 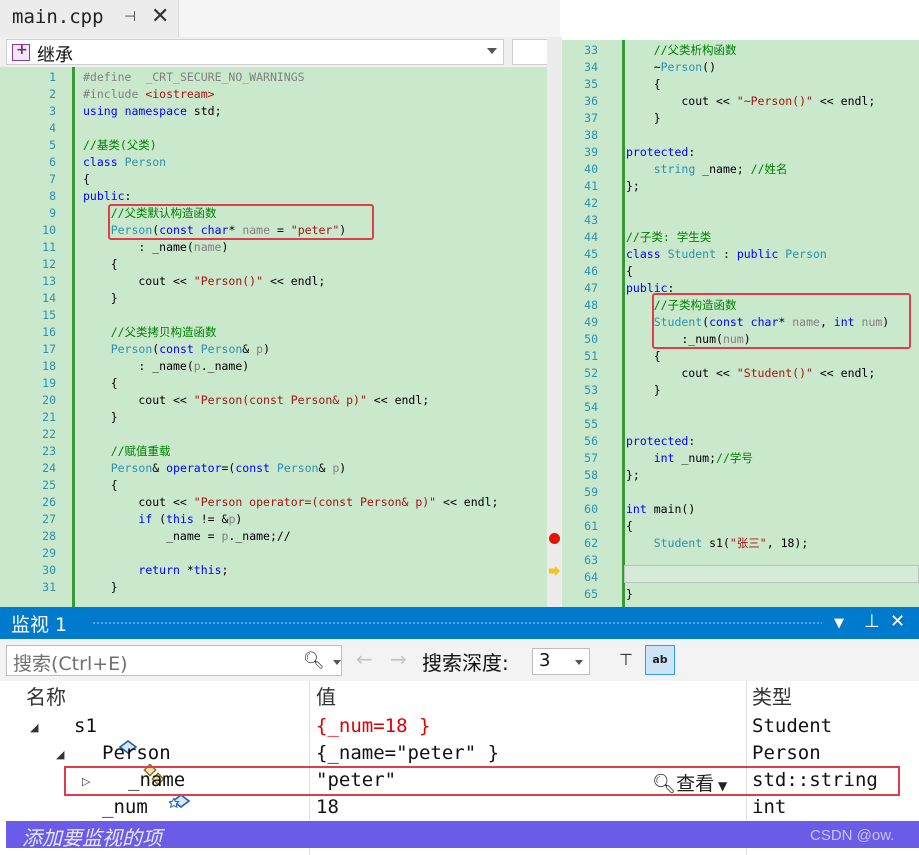 What do you see at coordinates (591, 237) in the screenshot?
I see `line-number: 44` at bounding box center [591, 237].